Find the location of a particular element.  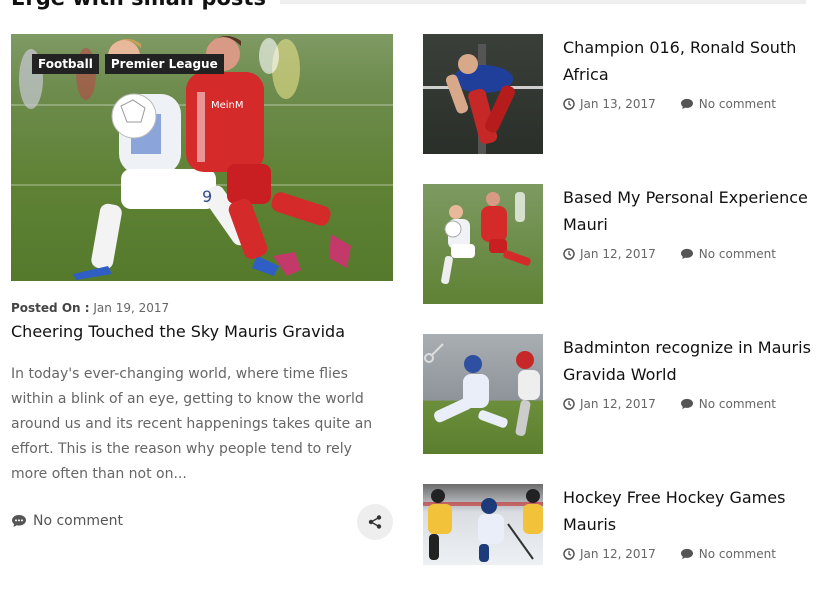

lead-post-footer: No comment is located at coordinates (202, 522).